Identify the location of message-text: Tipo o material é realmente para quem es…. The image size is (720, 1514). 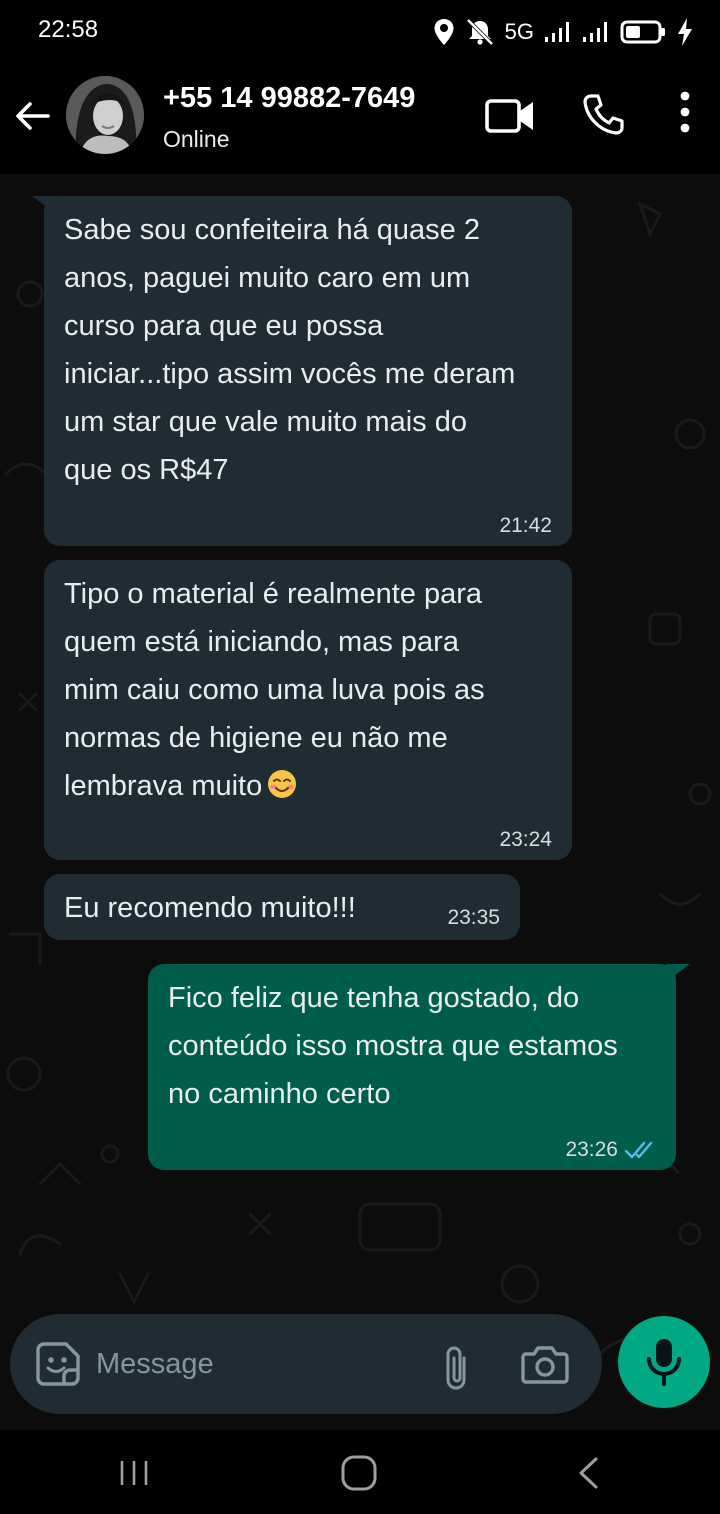
(307, 690).